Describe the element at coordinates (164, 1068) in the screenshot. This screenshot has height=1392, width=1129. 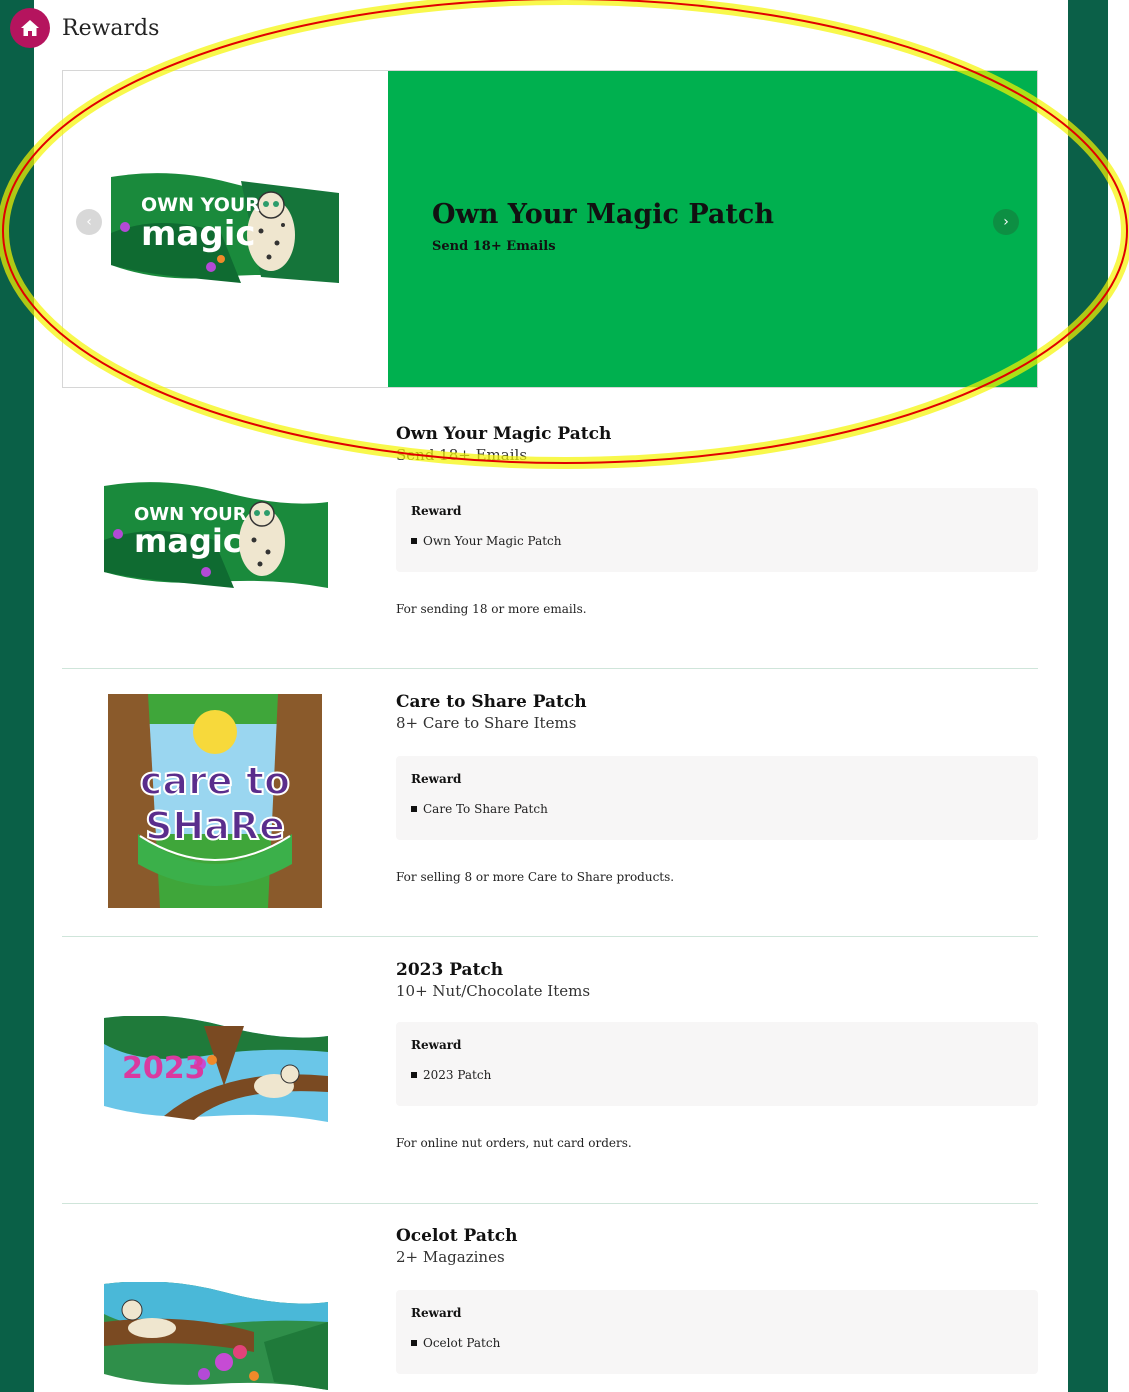
I see `svg-text: 2023` at that location.